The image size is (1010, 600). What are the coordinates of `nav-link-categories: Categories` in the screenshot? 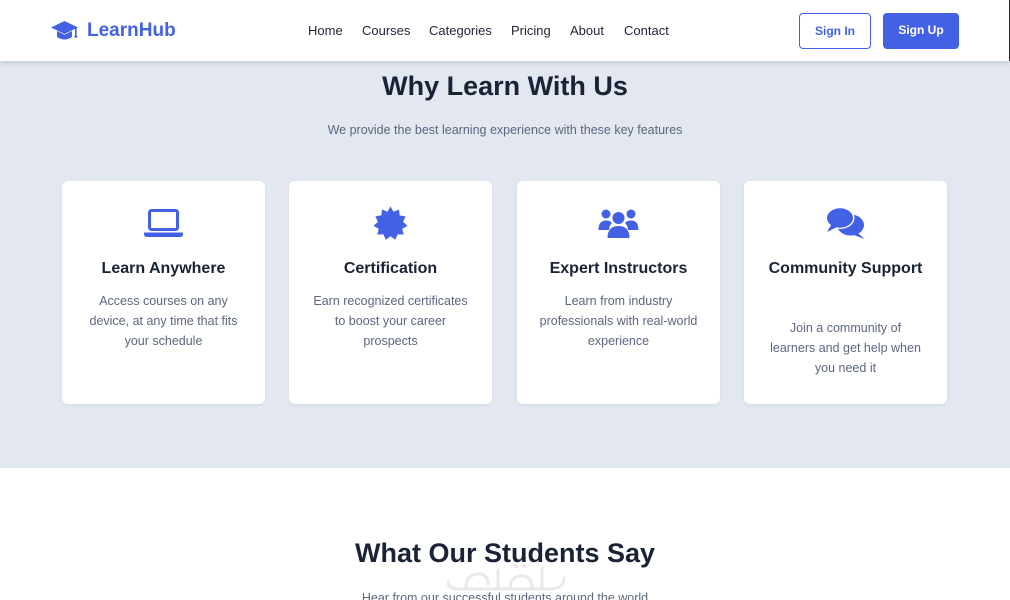 It's located at (460, 31).